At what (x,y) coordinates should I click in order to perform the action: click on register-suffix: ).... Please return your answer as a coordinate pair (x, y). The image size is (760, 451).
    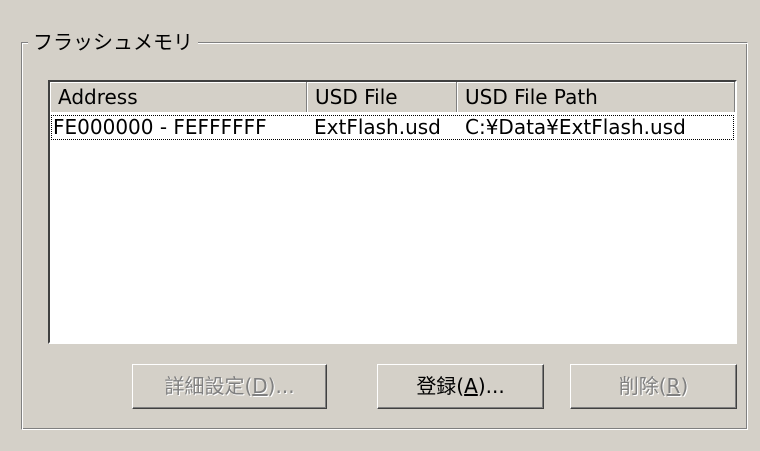
    Looking at the image, I should click on (491, 386).